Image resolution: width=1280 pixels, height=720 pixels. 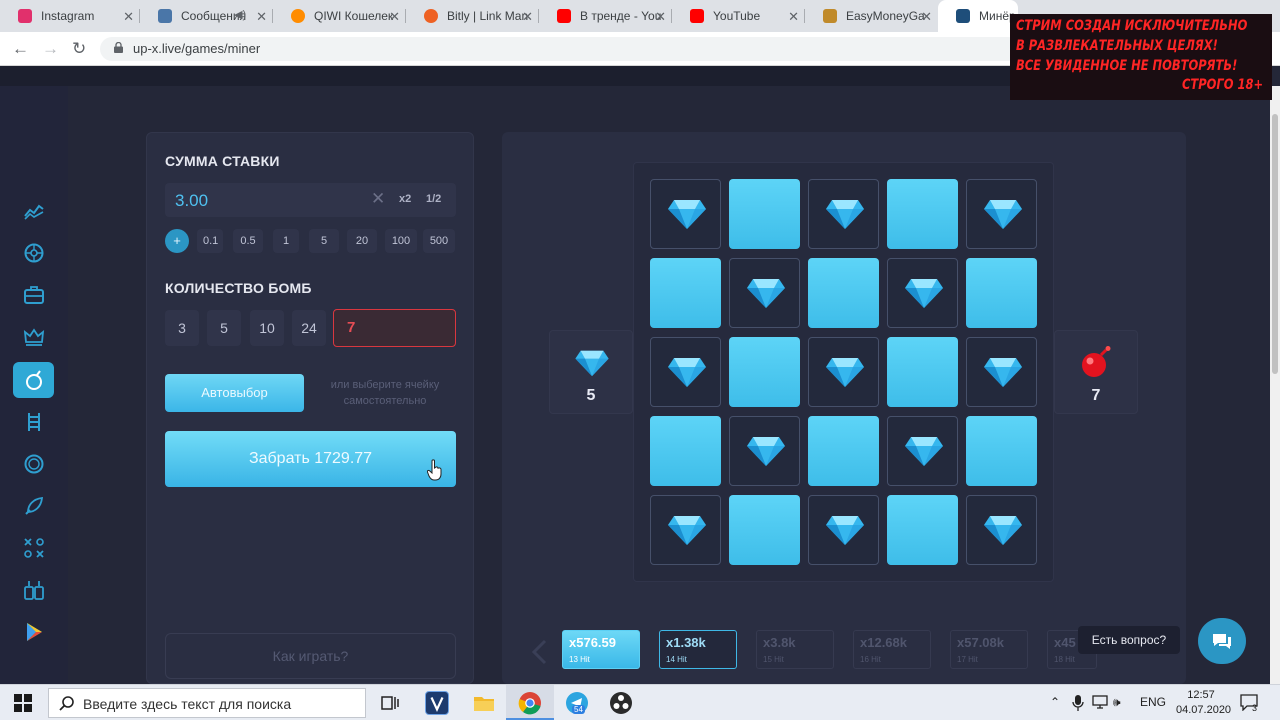 I want to click on language-indicator: ENG, so click(x=1153, y=702).